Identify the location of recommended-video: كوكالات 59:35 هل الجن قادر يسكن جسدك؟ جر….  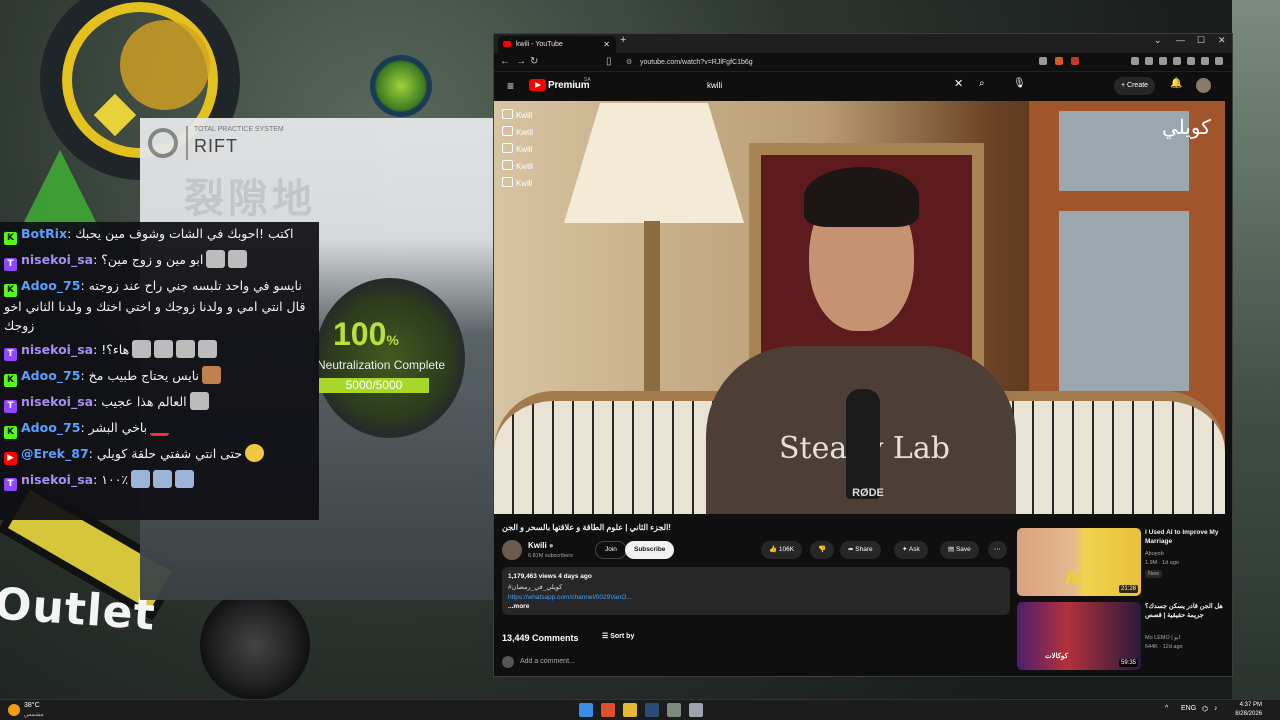
(1122, 636).